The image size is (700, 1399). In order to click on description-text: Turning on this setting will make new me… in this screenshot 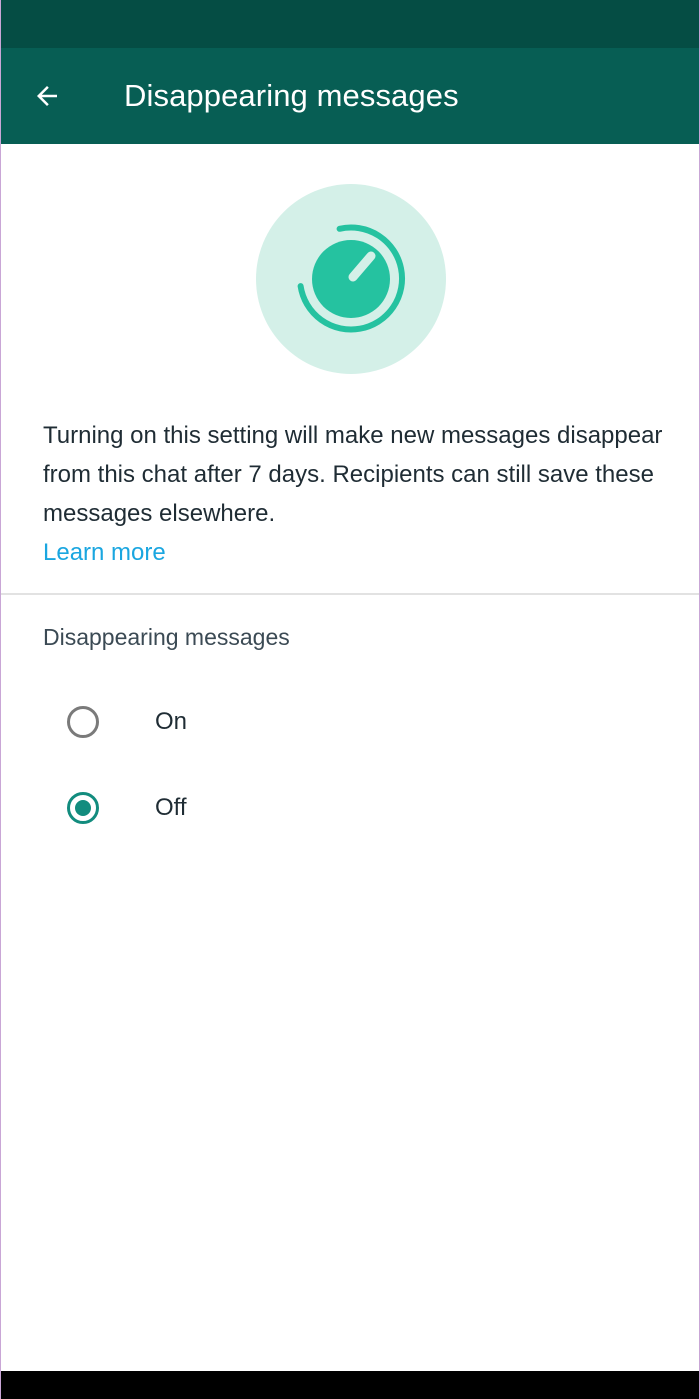, I will do `click(353, 474)`.